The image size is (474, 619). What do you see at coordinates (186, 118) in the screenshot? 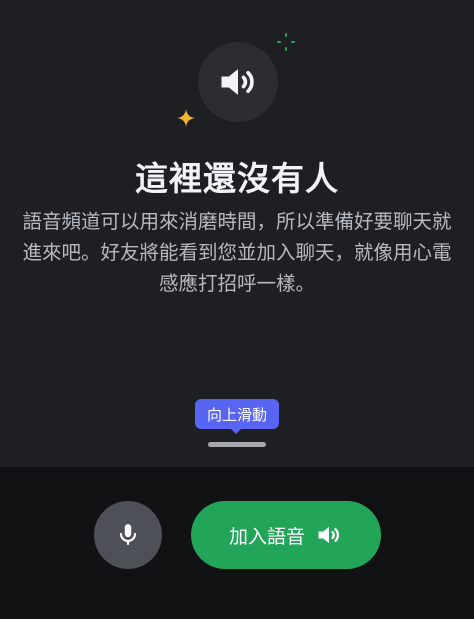
I see `sparkle-yellow-icon` at bounding box center [186, 118].